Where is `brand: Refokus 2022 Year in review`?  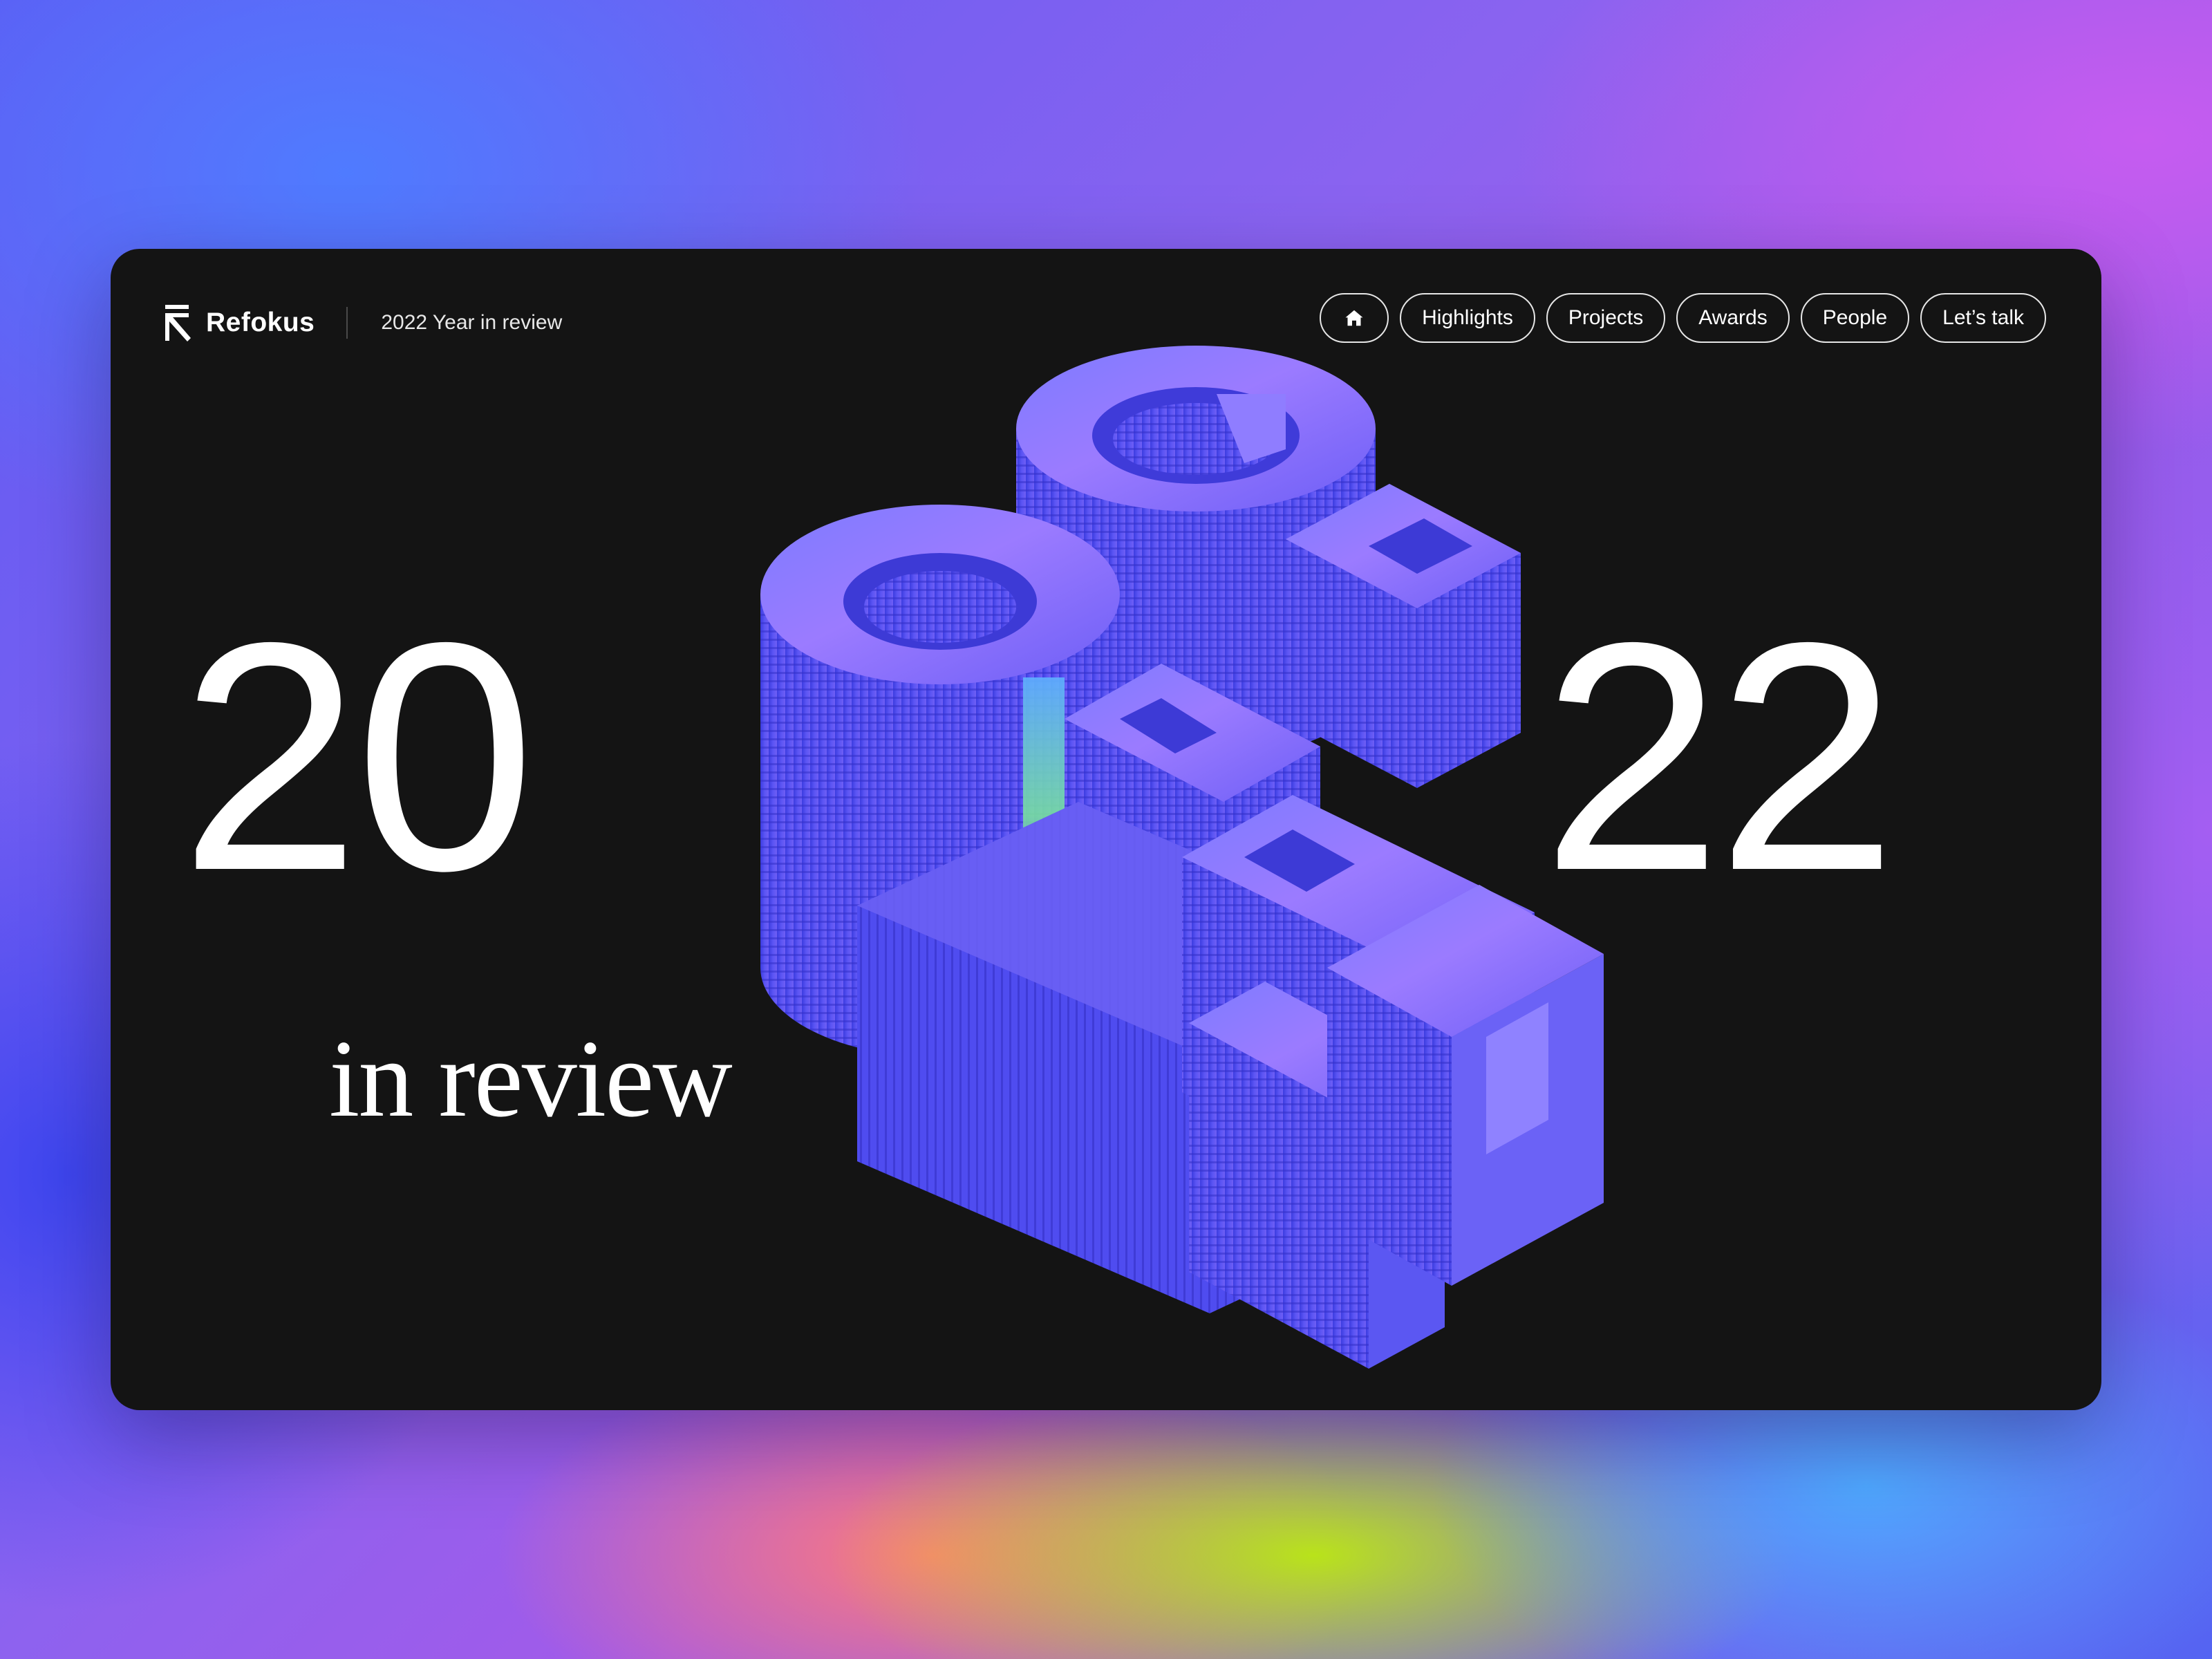 brand: Refokus 2022 Year in review is located at coordinates (363, 323).